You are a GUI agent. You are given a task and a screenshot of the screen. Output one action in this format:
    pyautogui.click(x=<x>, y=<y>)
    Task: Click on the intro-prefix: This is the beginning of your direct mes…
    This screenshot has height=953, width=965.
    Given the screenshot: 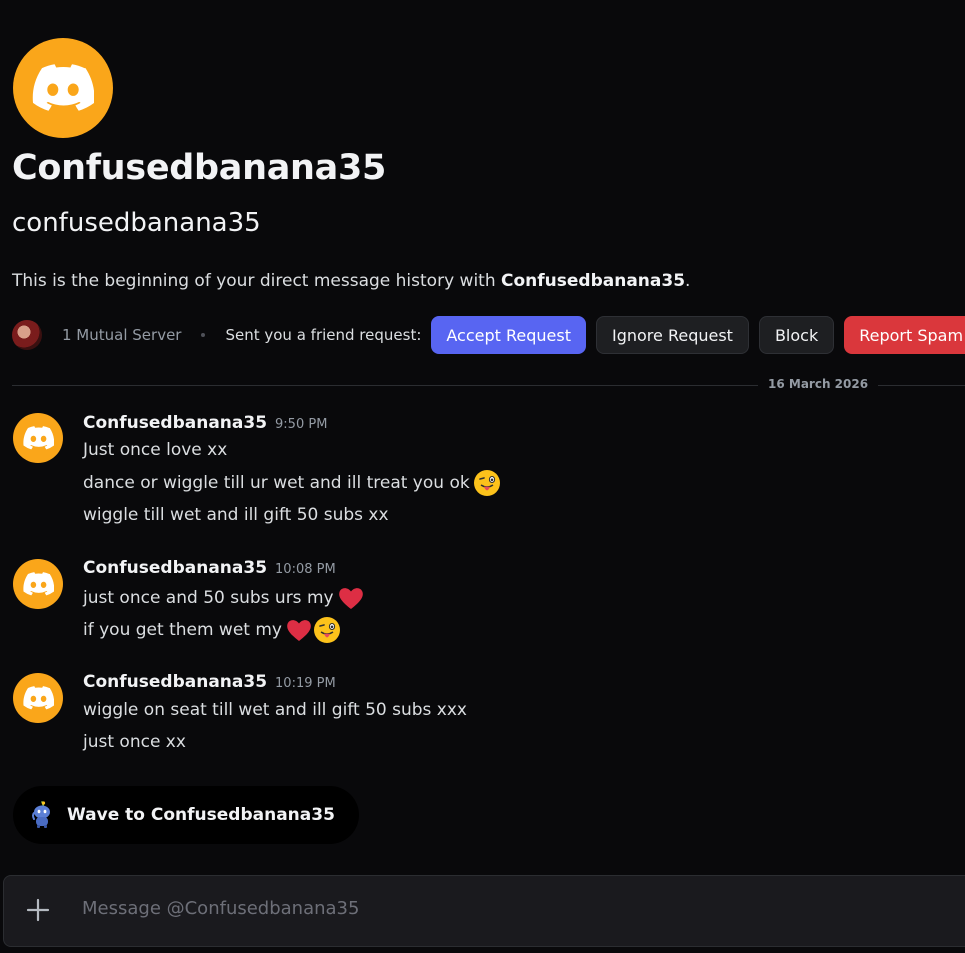 What is the action you would take?
    pyautogui.click(x=257, y=281)
    